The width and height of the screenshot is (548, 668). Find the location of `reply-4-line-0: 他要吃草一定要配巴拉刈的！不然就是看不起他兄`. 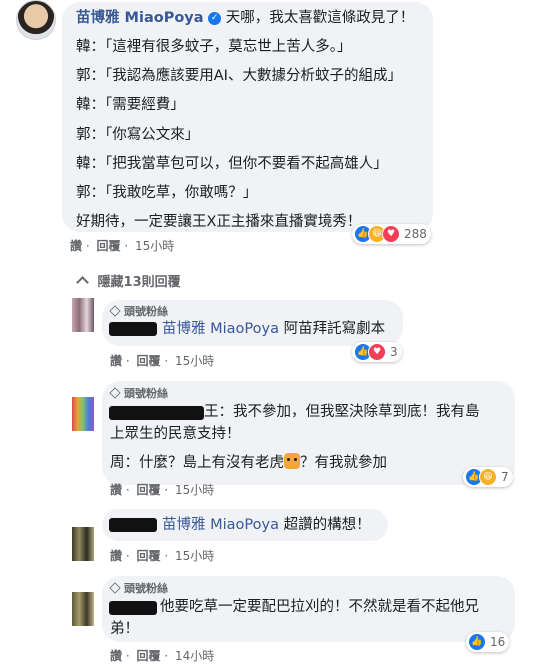

reply-4-line-0: 他要吃草一定要配巴拉刈的！不然就是看不起他兄 is located at coordinates (319, 607).